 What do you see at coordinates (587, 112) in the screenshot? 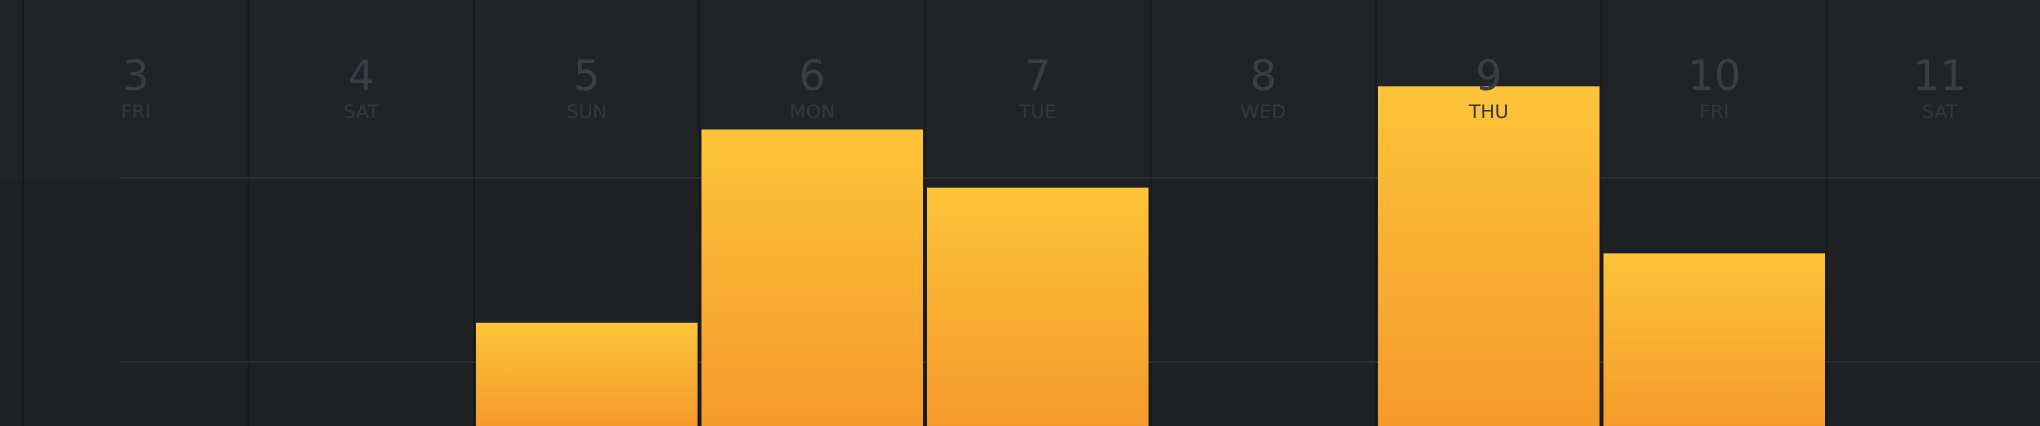
I see `weekday-label: SUN` at bounding box center [587, 112].